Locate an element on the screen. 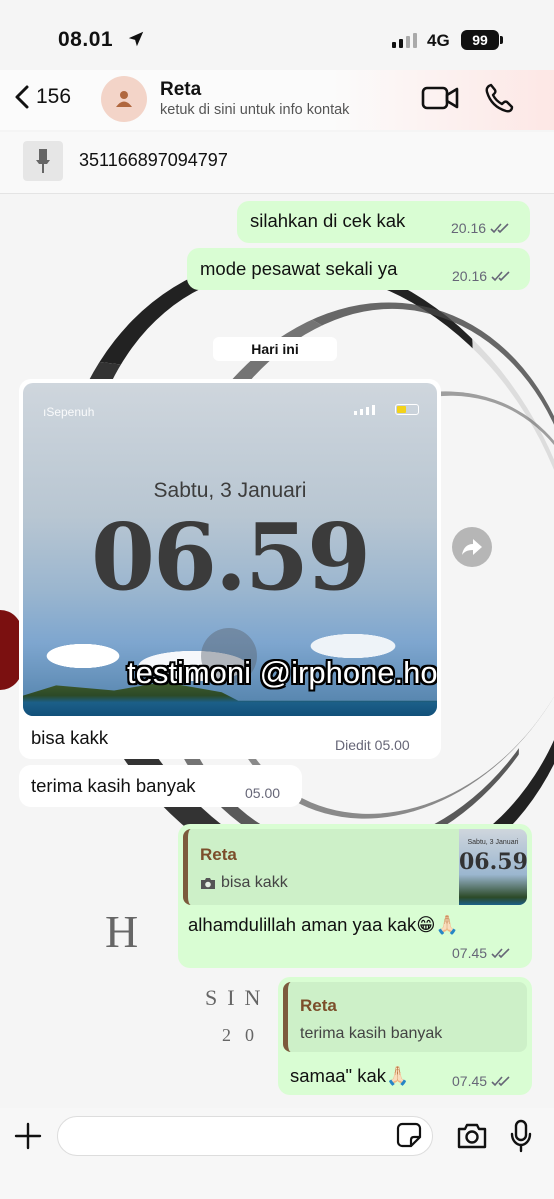 The image size is (554, 1199). location-arrow-icon is located at coordinates (136, 39).